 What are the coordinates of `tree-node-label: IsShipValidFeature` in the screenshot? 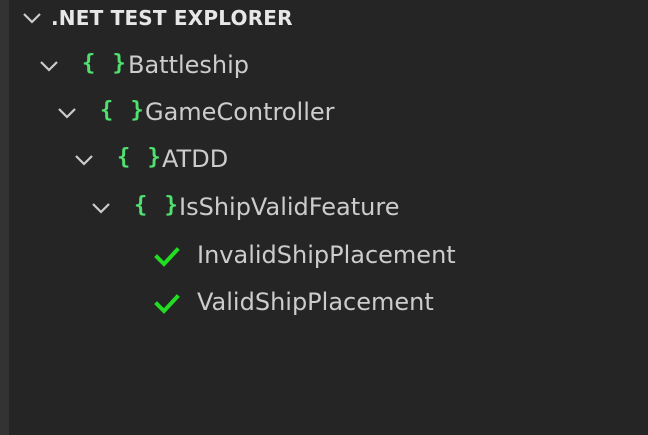 It's located at (289, 207).